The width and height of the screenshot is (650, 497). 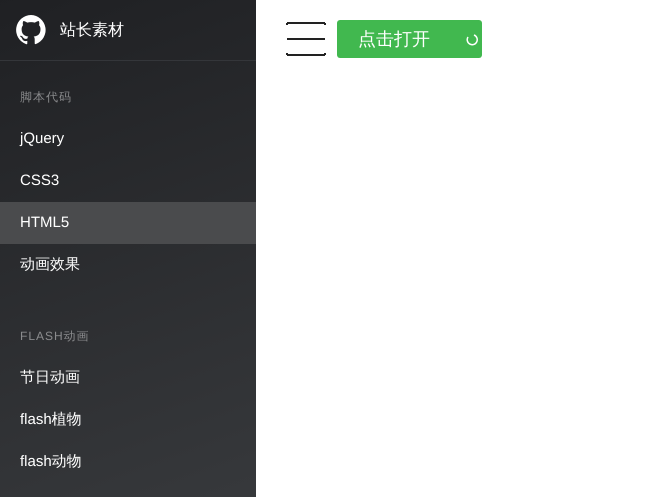 What do you see at coordinates (472, 39) in the screenshot?
I see `refresh-icon` at bounding box center [472, 39].